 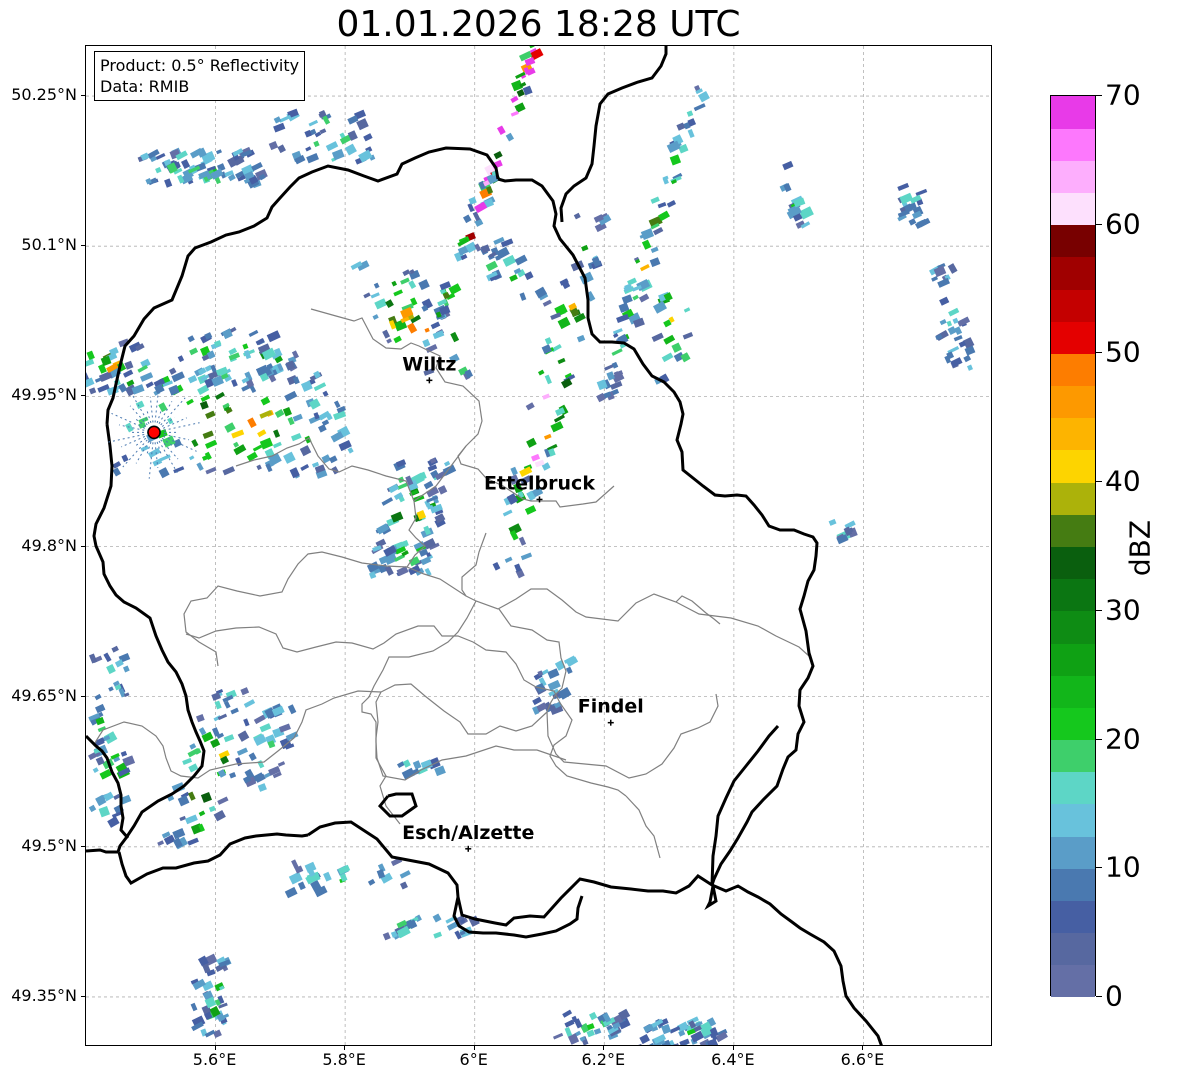 I want to click on radar-site-marker, so click(x=154, y=432).